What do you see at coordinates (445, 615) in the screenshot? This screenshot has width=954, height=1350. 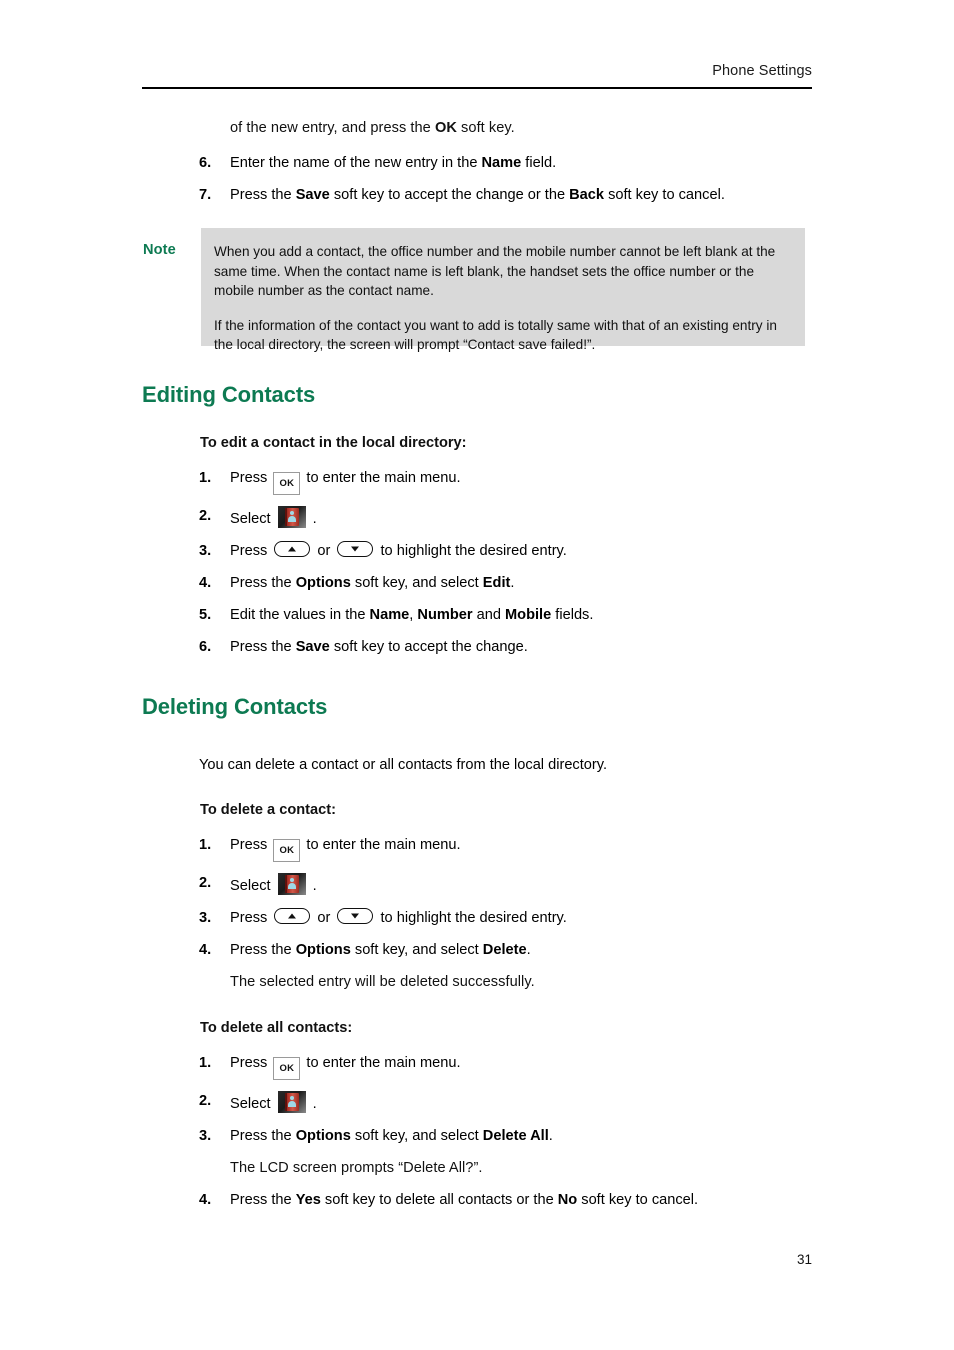 I see `step-bold-number: Number` at bounding box center [445, 615].